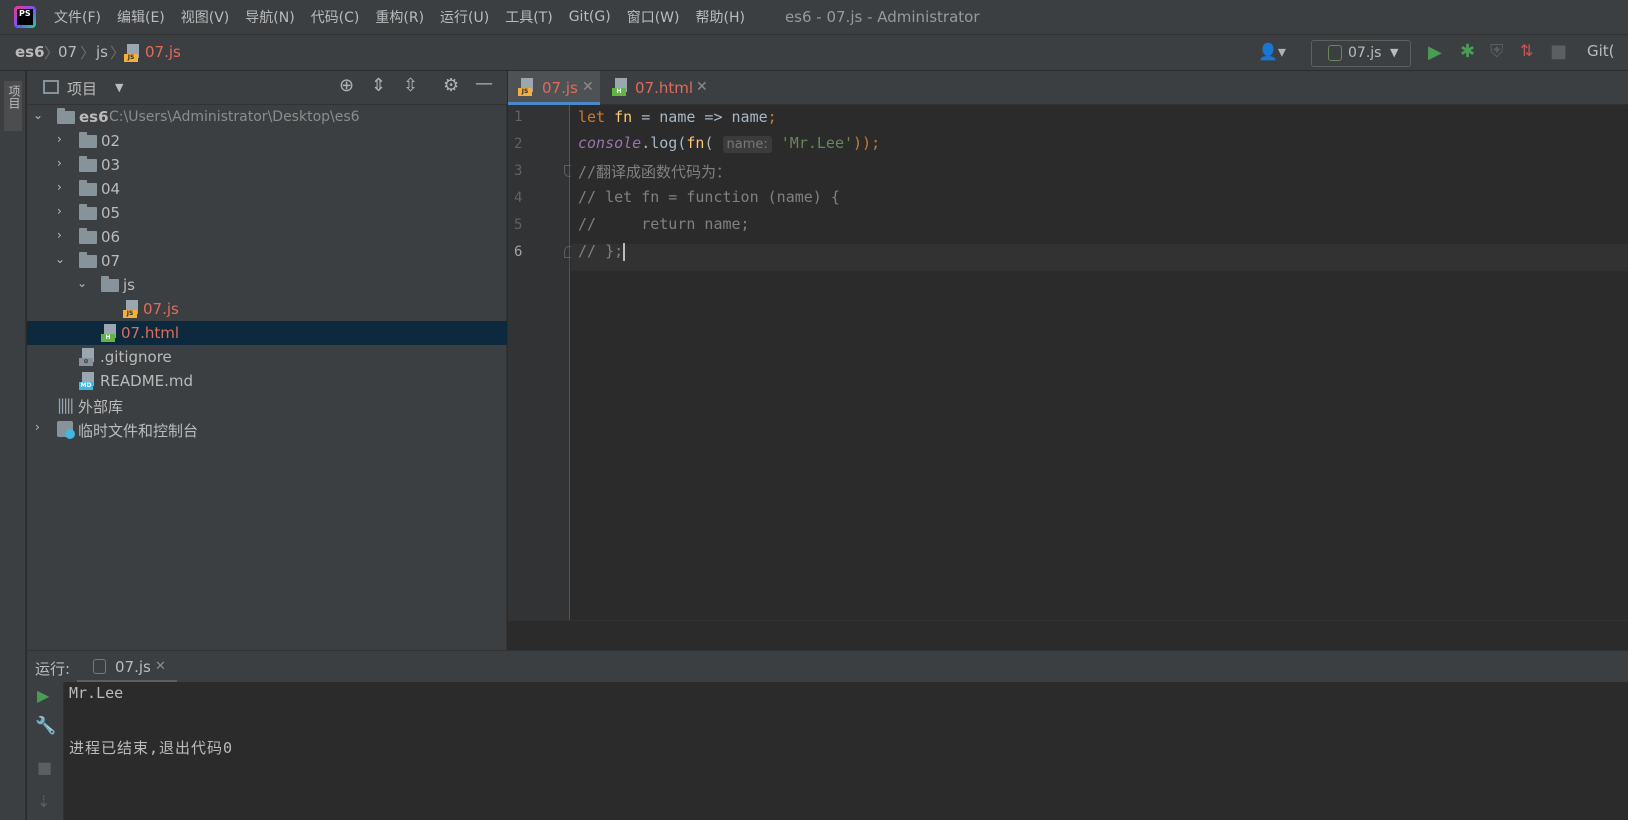 This screenshot has height=820, width=1628. What do you see at coordinates (111, 165) in the screenshot?
I see `tree-folder-label: 03` at bounding box center [111, 165].